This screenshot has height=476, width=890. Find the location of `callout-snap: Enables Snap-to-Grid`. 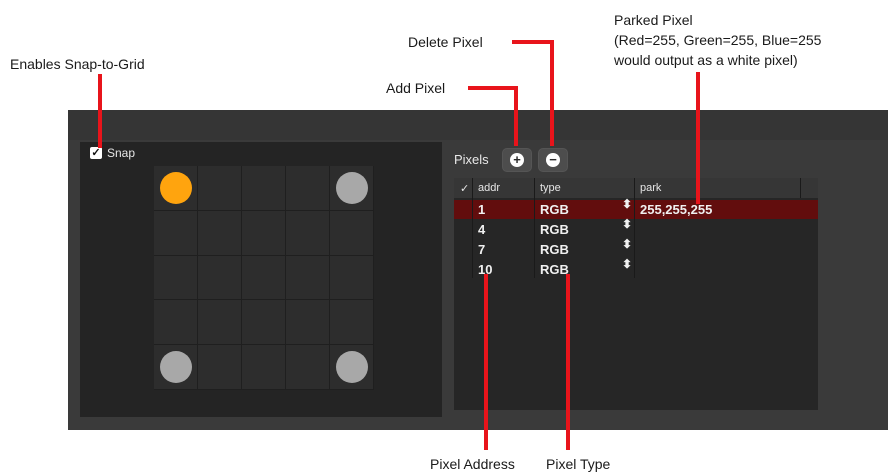

callout-snap: Enables Snap-to-Grid is located at coordinates (77, 64).